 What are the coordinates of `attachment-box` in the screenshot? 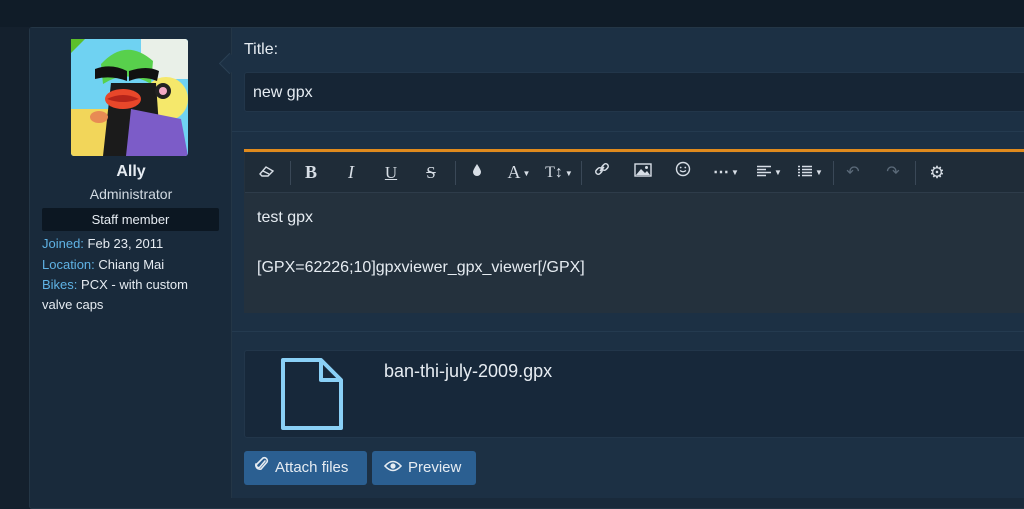 It's located at (634, 394).